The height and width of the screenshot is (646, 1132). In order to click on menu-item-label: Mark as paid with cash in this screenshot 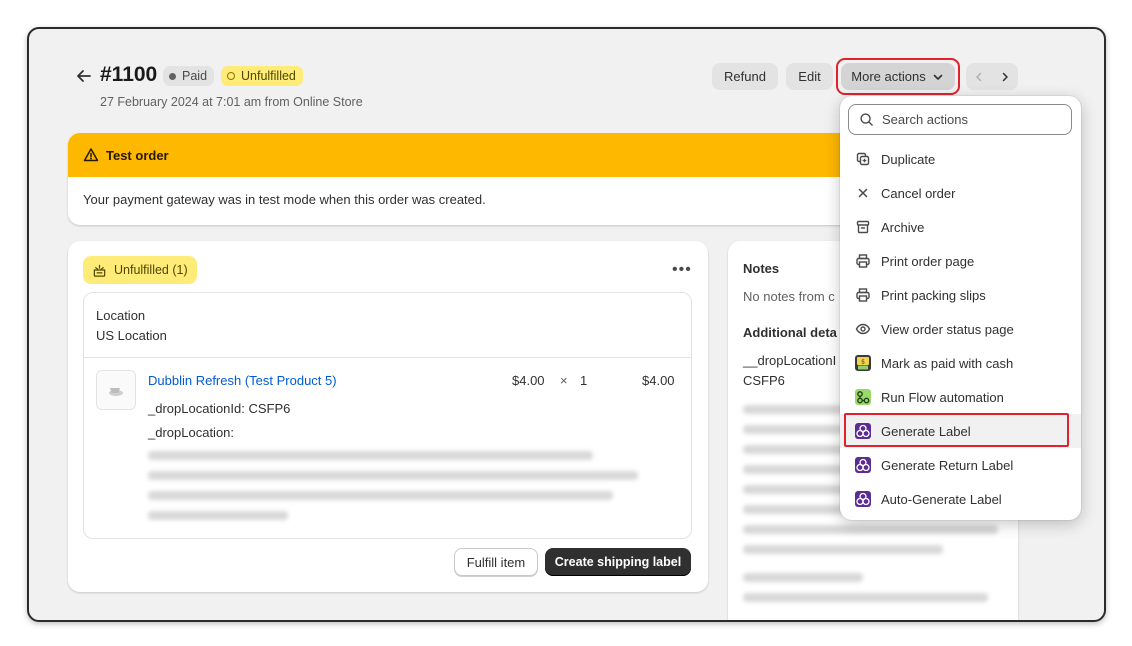, I will do `click(947, 363)`.